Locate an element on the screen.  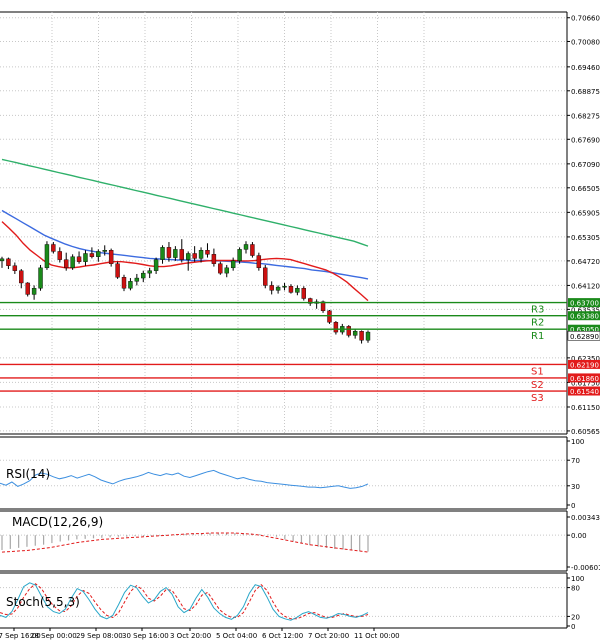
price-tick-label: 0.68875 is located at coordinates (585, 92).